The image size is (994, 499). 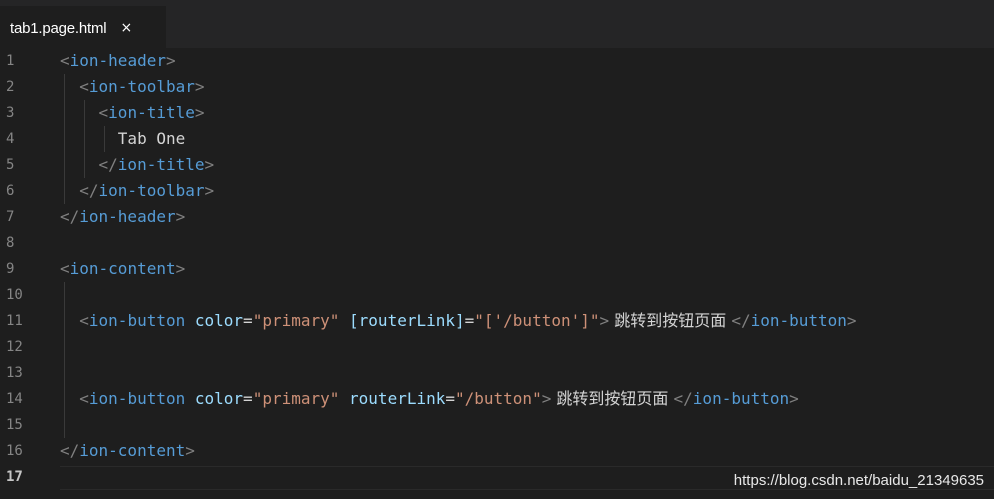 I want to click on line-number: 13, so click(x=14, y=373).